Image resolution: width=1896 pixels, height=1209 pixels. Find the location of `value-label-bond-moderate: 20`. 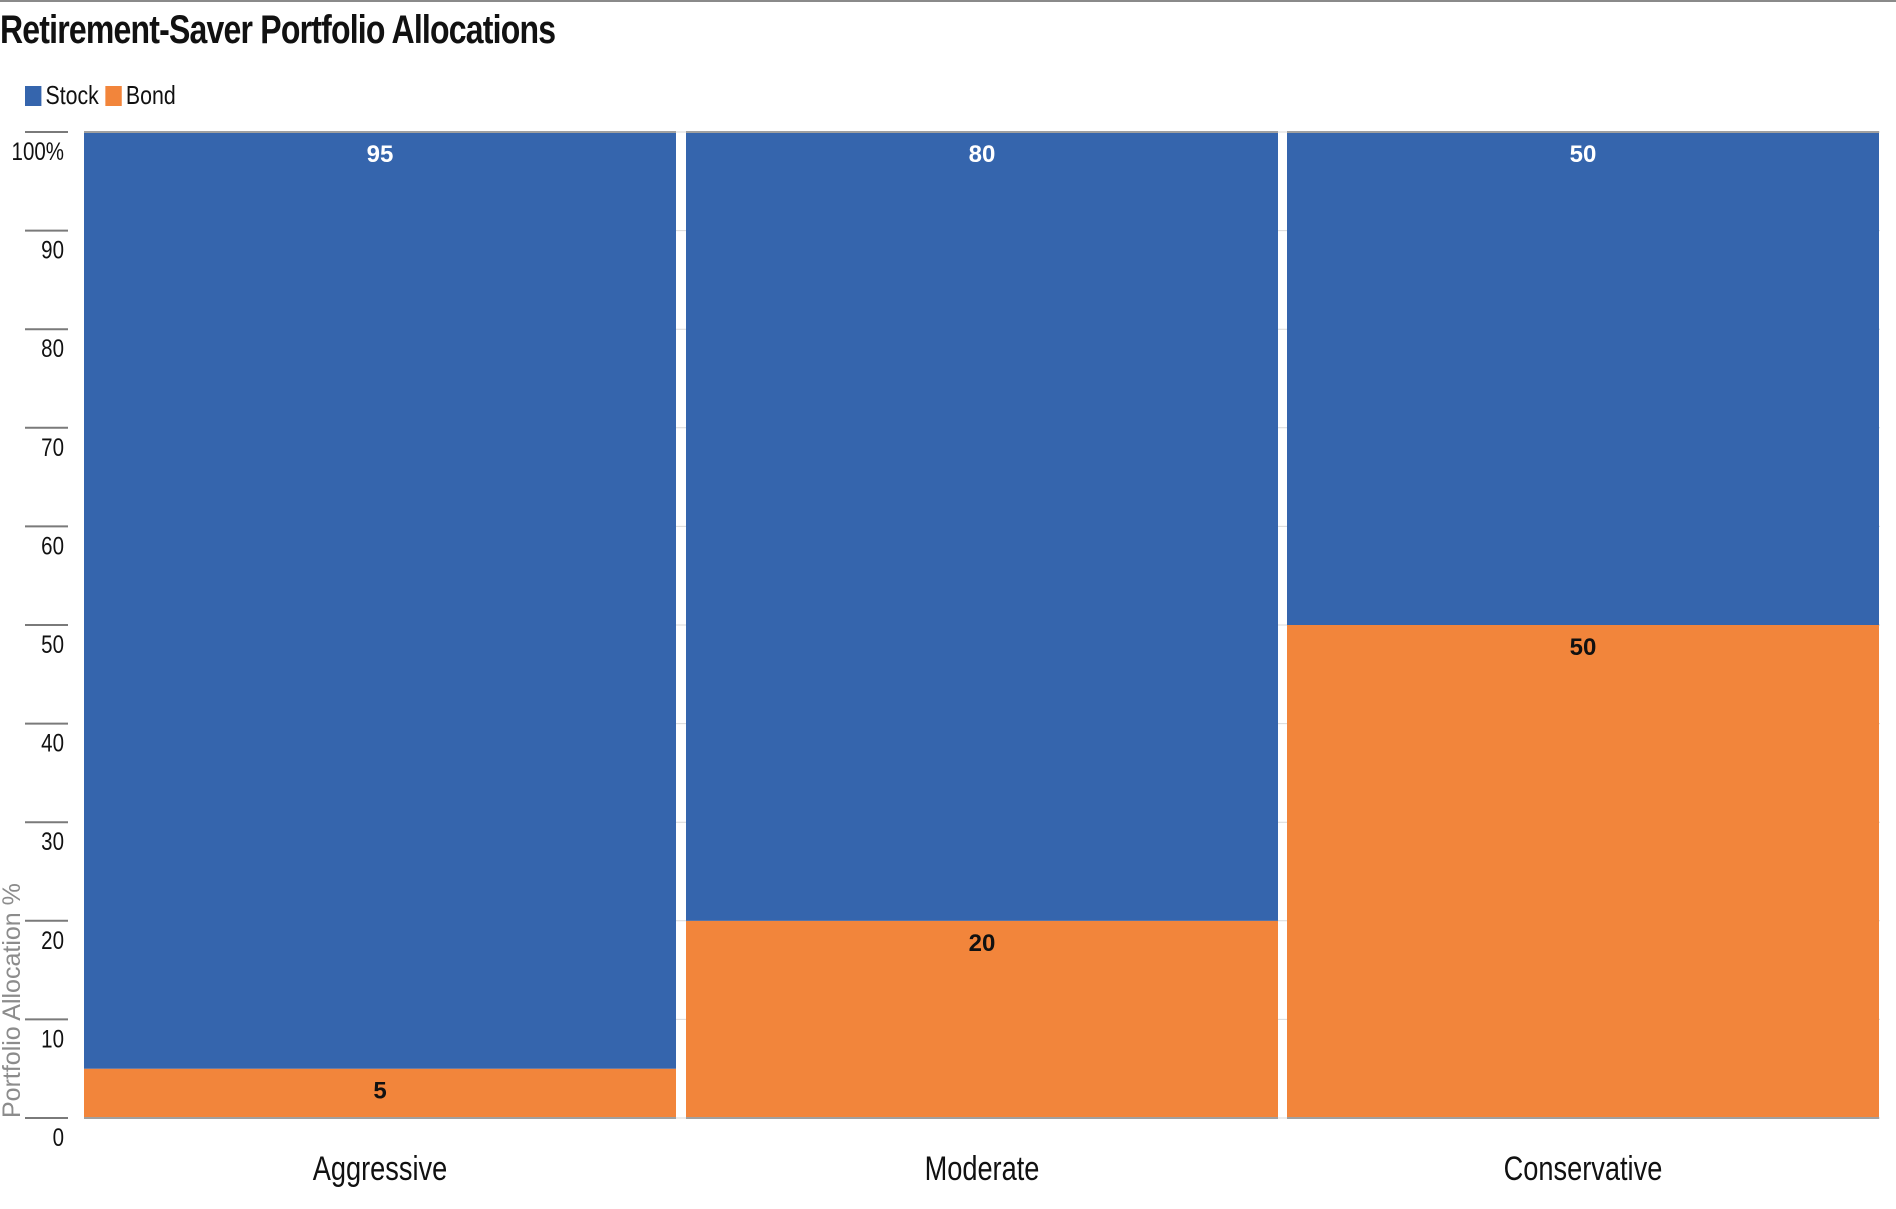

value-label-bond-moderate: 20 is located at coordinates (982, 943).